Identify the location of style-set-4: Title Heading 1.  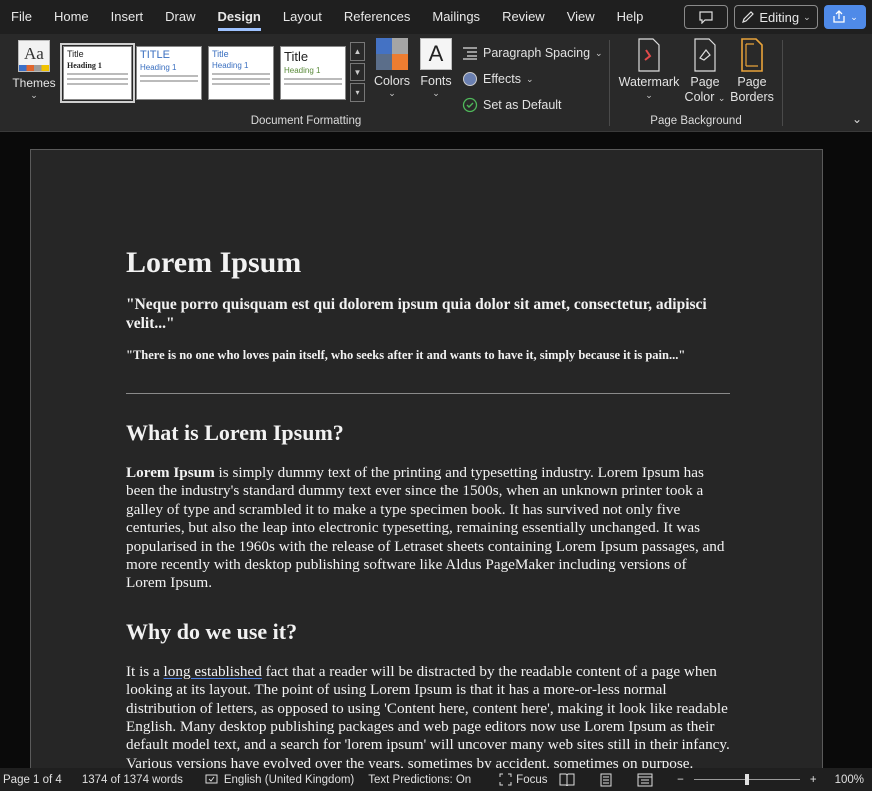
(313, 73).